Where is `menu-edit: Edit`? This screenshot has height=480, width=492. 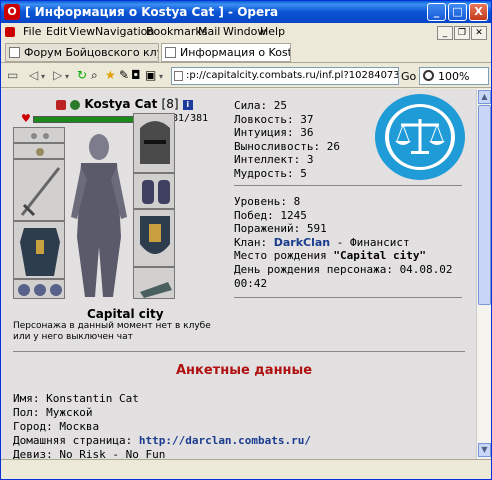 menu-edit: Edit is located at coordinates (56, 31).